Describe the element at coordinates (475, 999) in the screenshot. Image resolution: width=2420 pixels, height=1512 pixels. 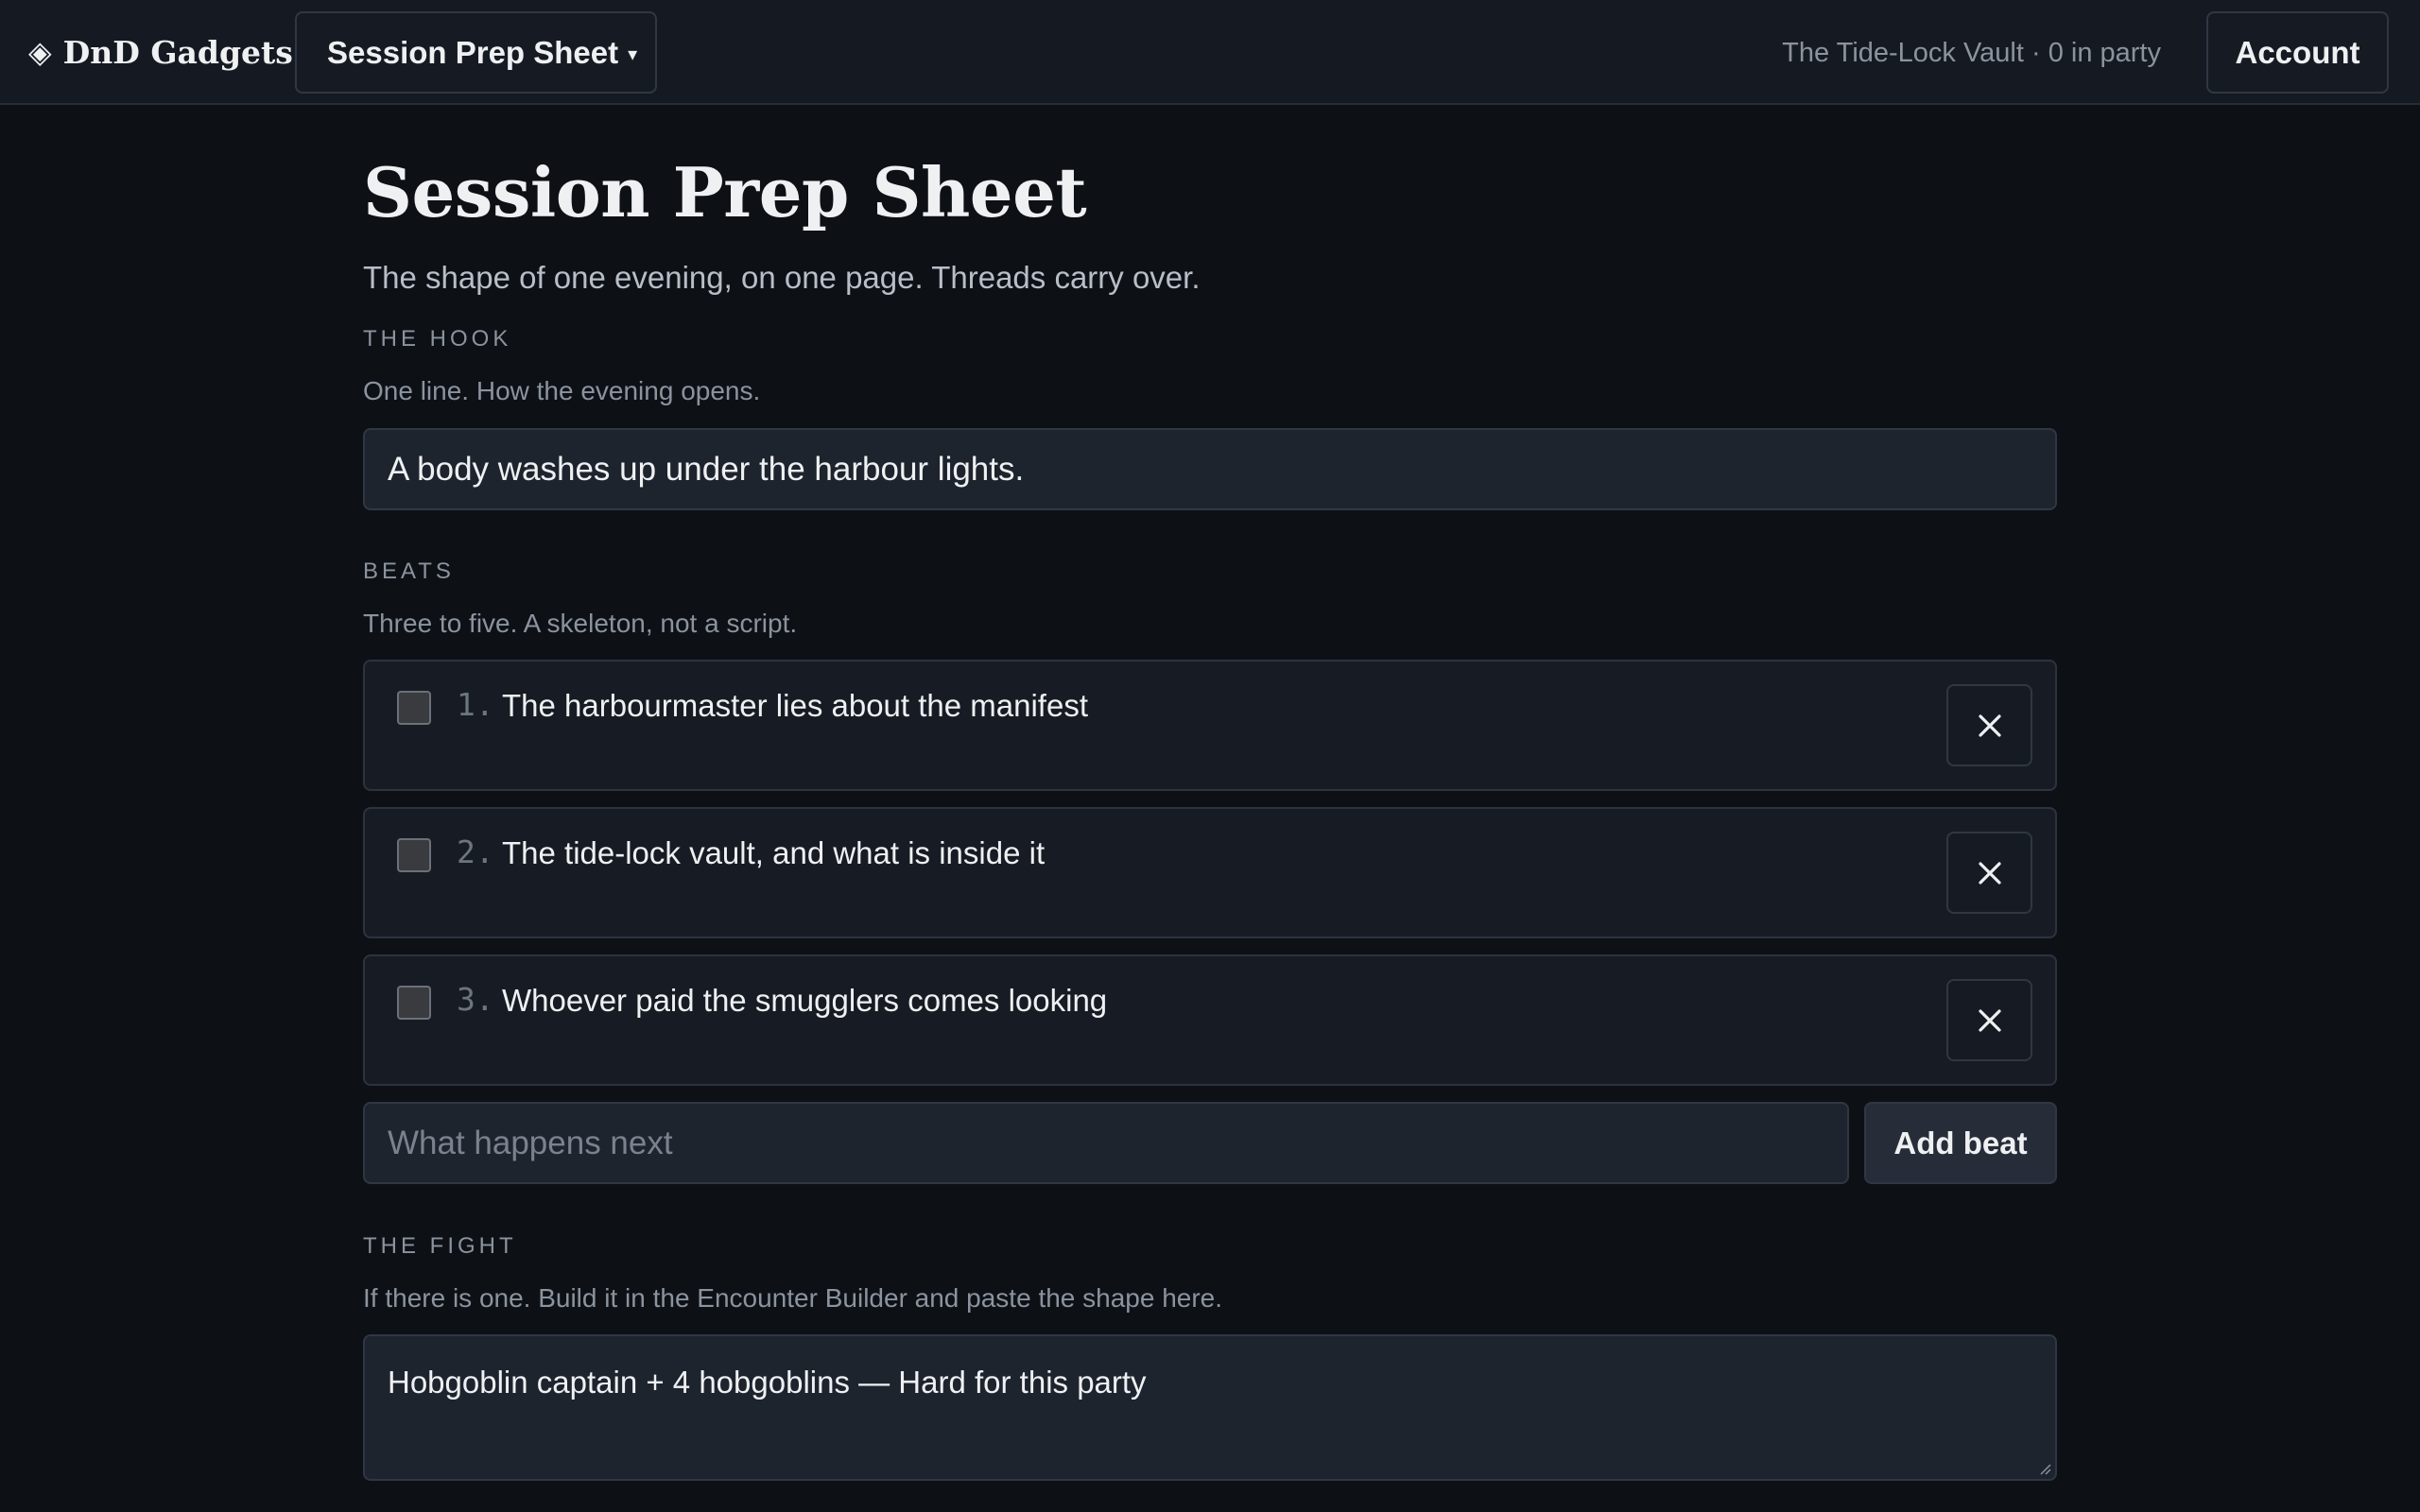
I see `beat-number: 3.` at that location.